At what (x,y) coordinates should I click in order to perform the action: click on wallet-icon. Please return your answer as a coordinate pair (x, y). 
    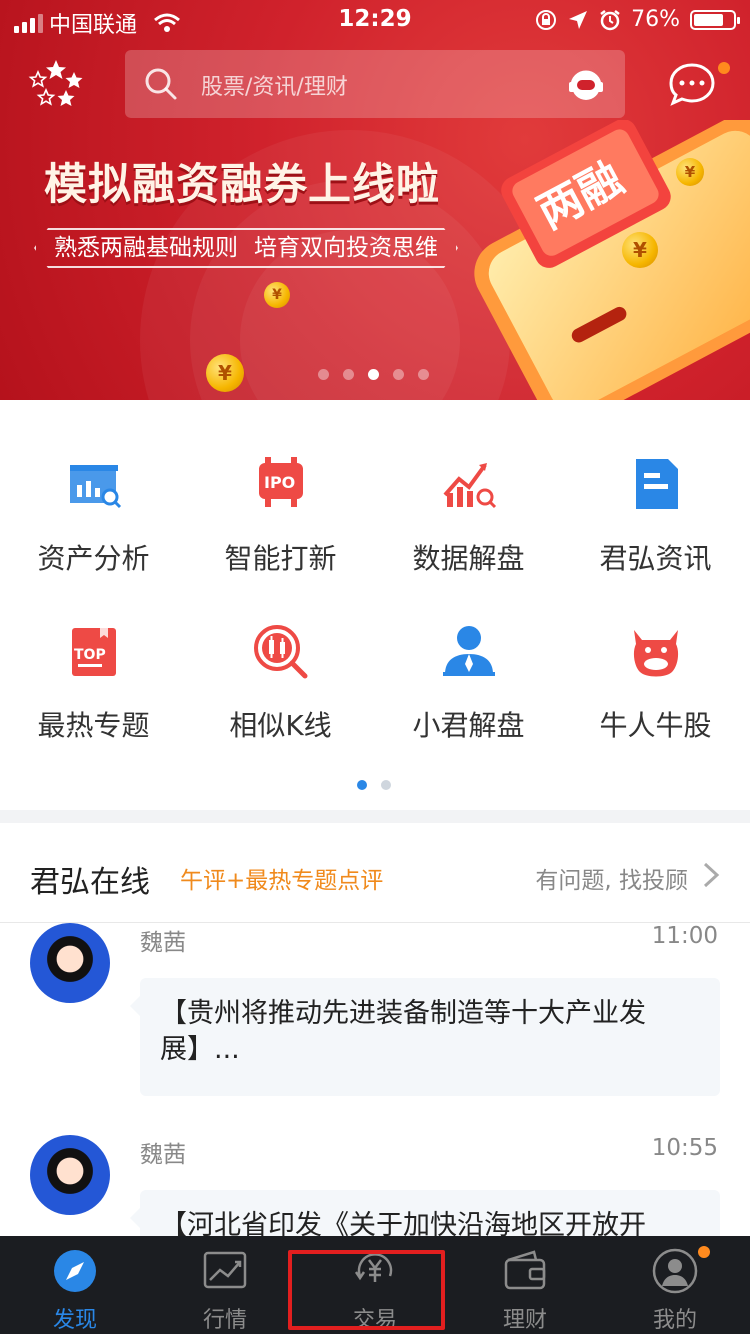
    Looking at the image, I should click on (525, 1270).